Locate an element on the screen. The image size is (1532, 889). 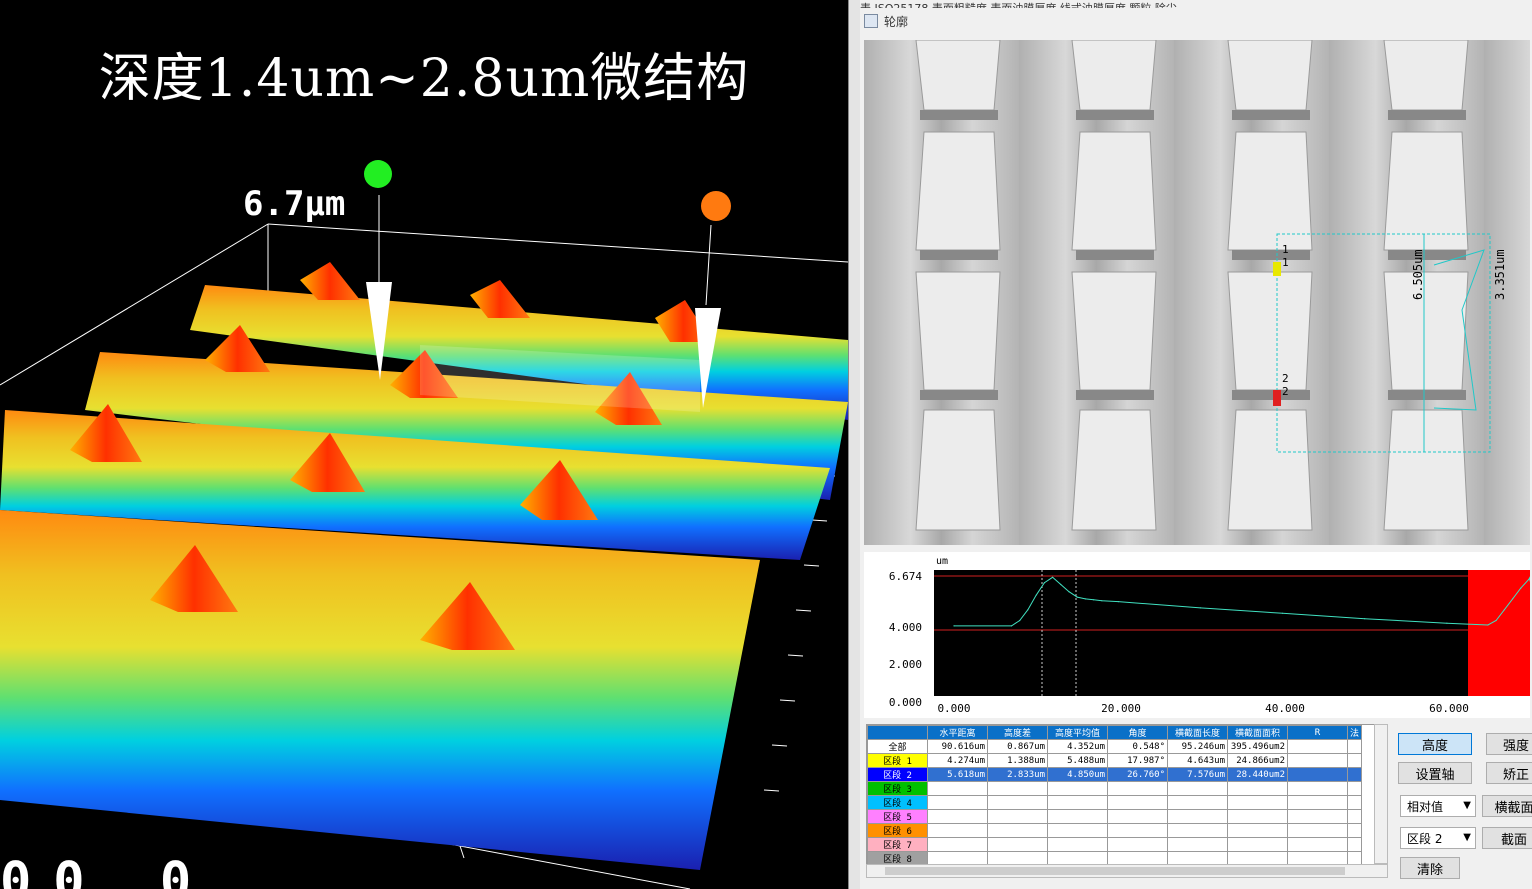
top-tab-strip: 表 ISO25178 表面粗糙度 表面油膜厚度 线式油膜厚度 颗粒 除尘 is located at coordinates (1196, 4).